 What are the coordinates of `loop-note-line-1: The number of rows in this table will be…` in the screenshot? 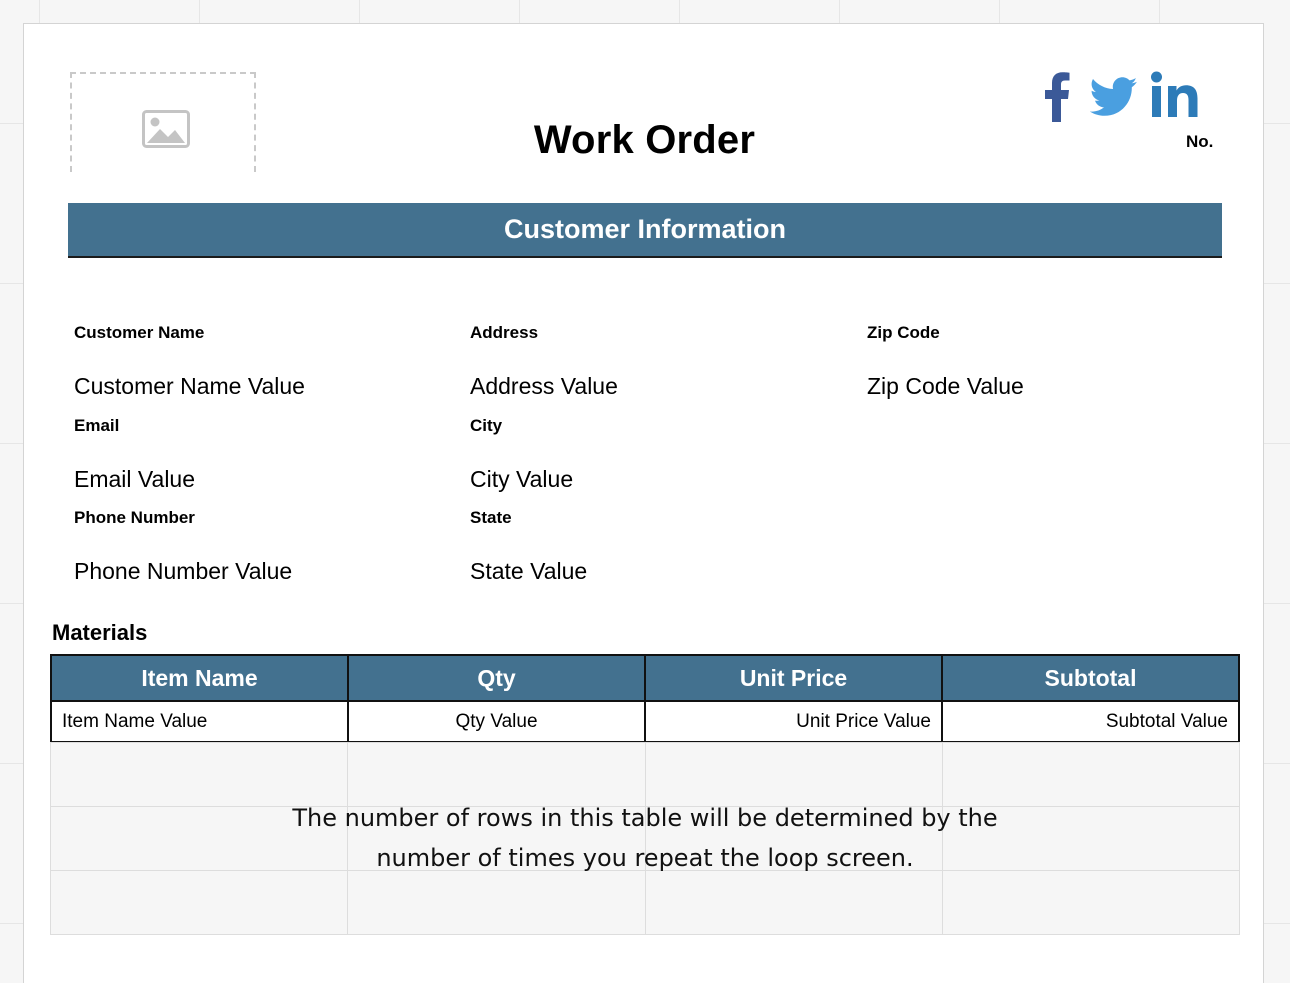 It's located at (645, 818).